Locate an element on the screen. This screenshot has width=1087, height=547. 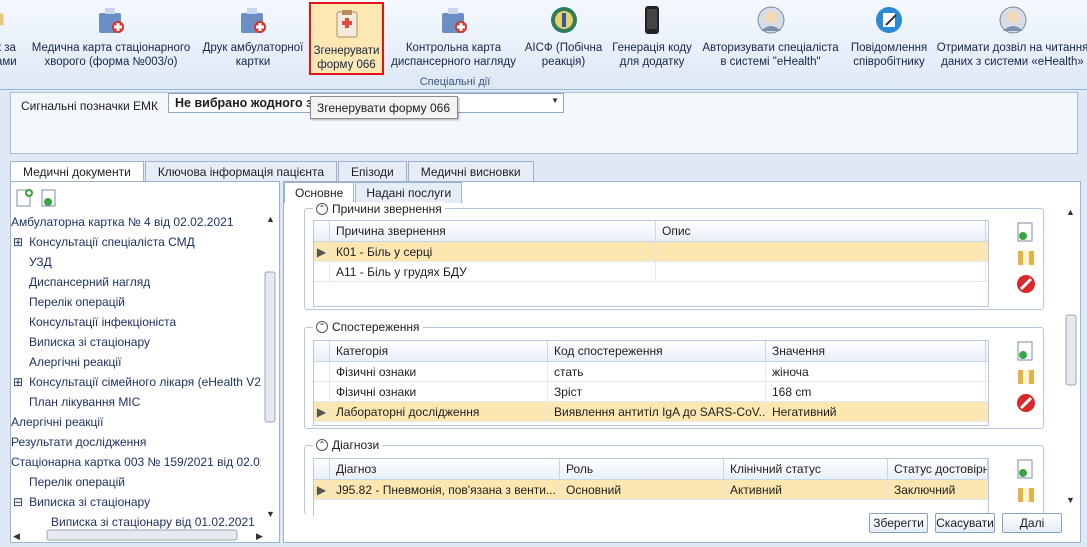
subtab-services: Надані послуги is located at coordinates (409, 192).